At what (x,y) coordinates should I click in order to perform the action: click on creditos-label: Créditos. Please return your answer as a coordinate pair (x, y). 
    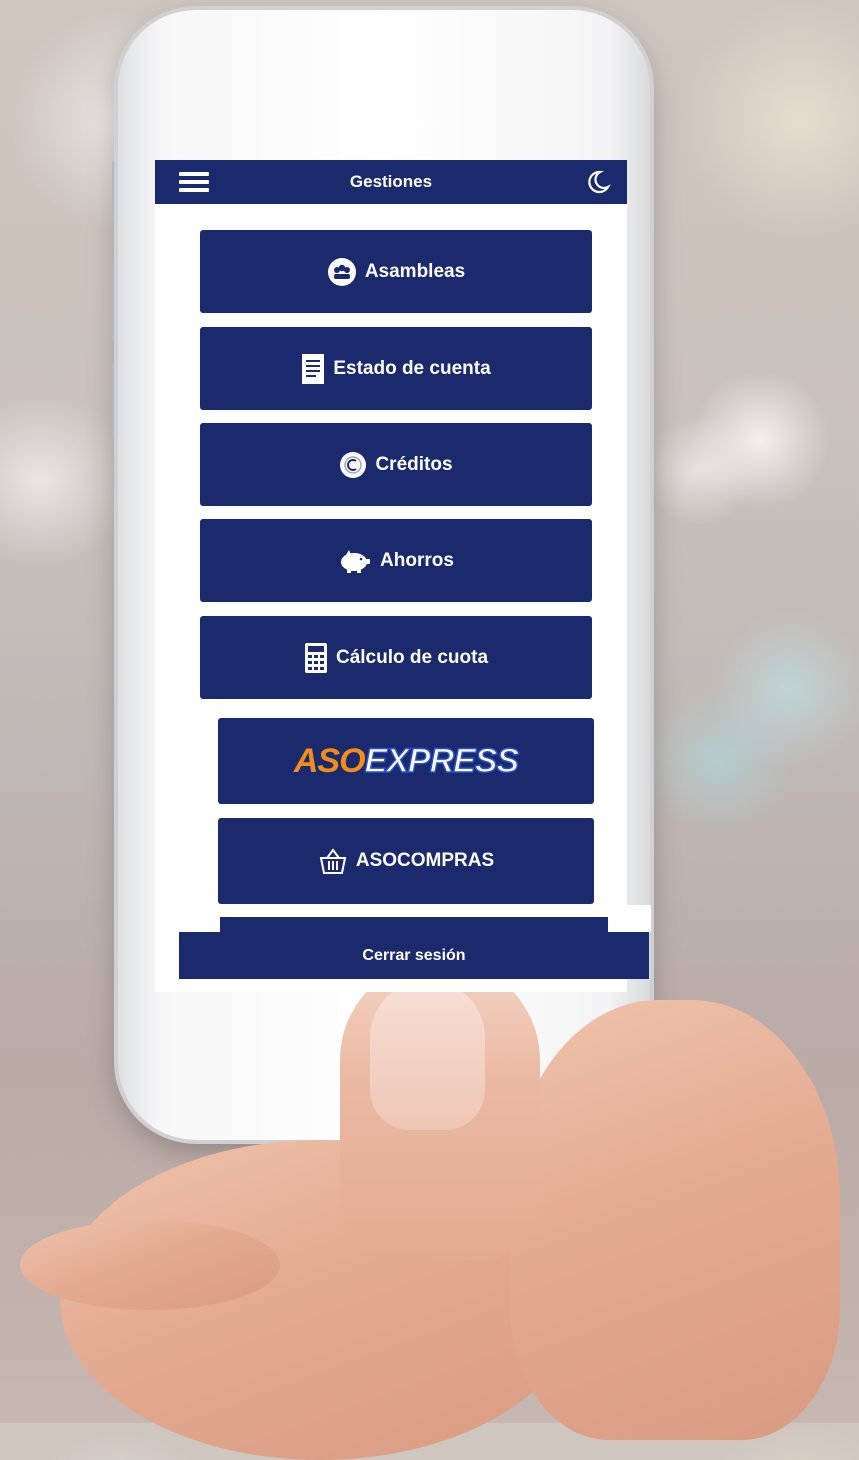
    Looking at the image, I should click on (414, 464).